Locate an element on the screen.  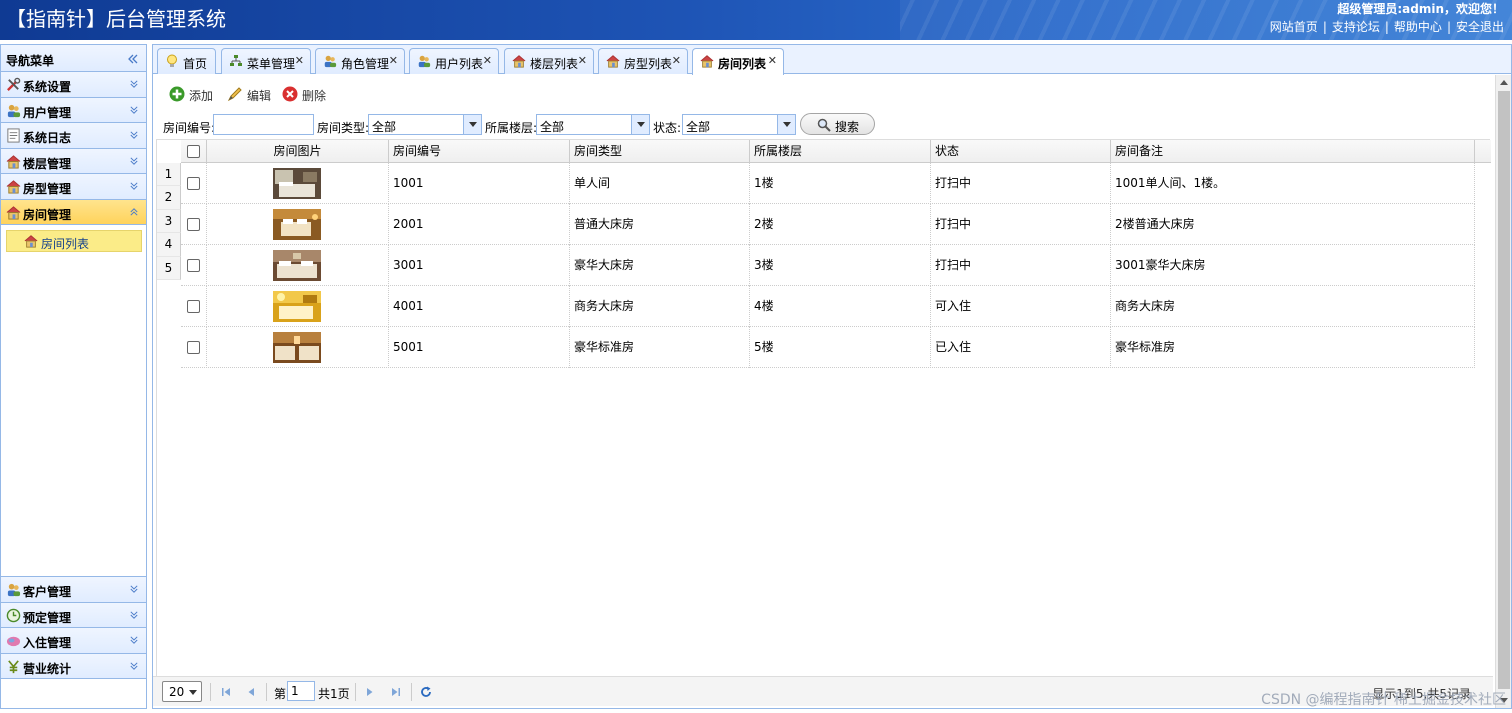
floor-label: 所属楼层: is located at coordinates (511, 128).